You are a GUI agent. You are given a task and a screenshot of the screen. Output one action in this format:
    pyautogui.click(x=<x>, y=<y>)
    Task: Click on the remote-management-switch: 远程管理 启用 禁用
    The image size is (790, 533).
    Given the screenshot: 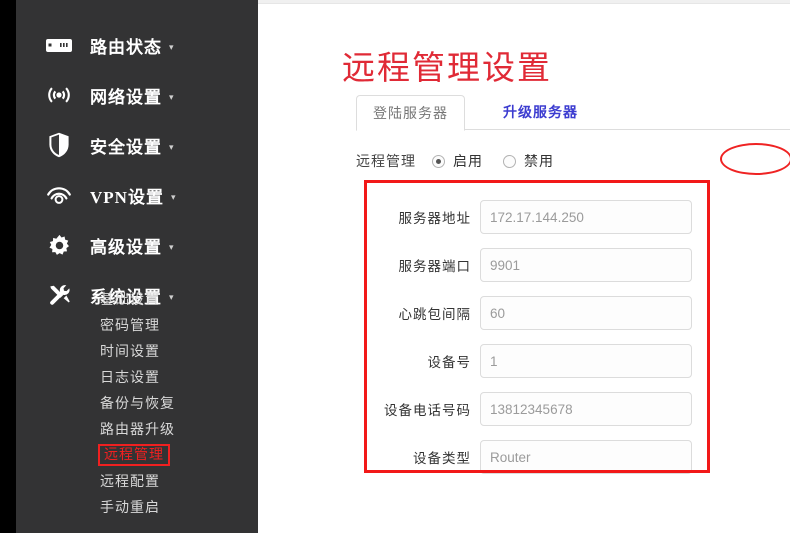 What is the action you would take?
    pyautogui.click(x=465, y=161)
    